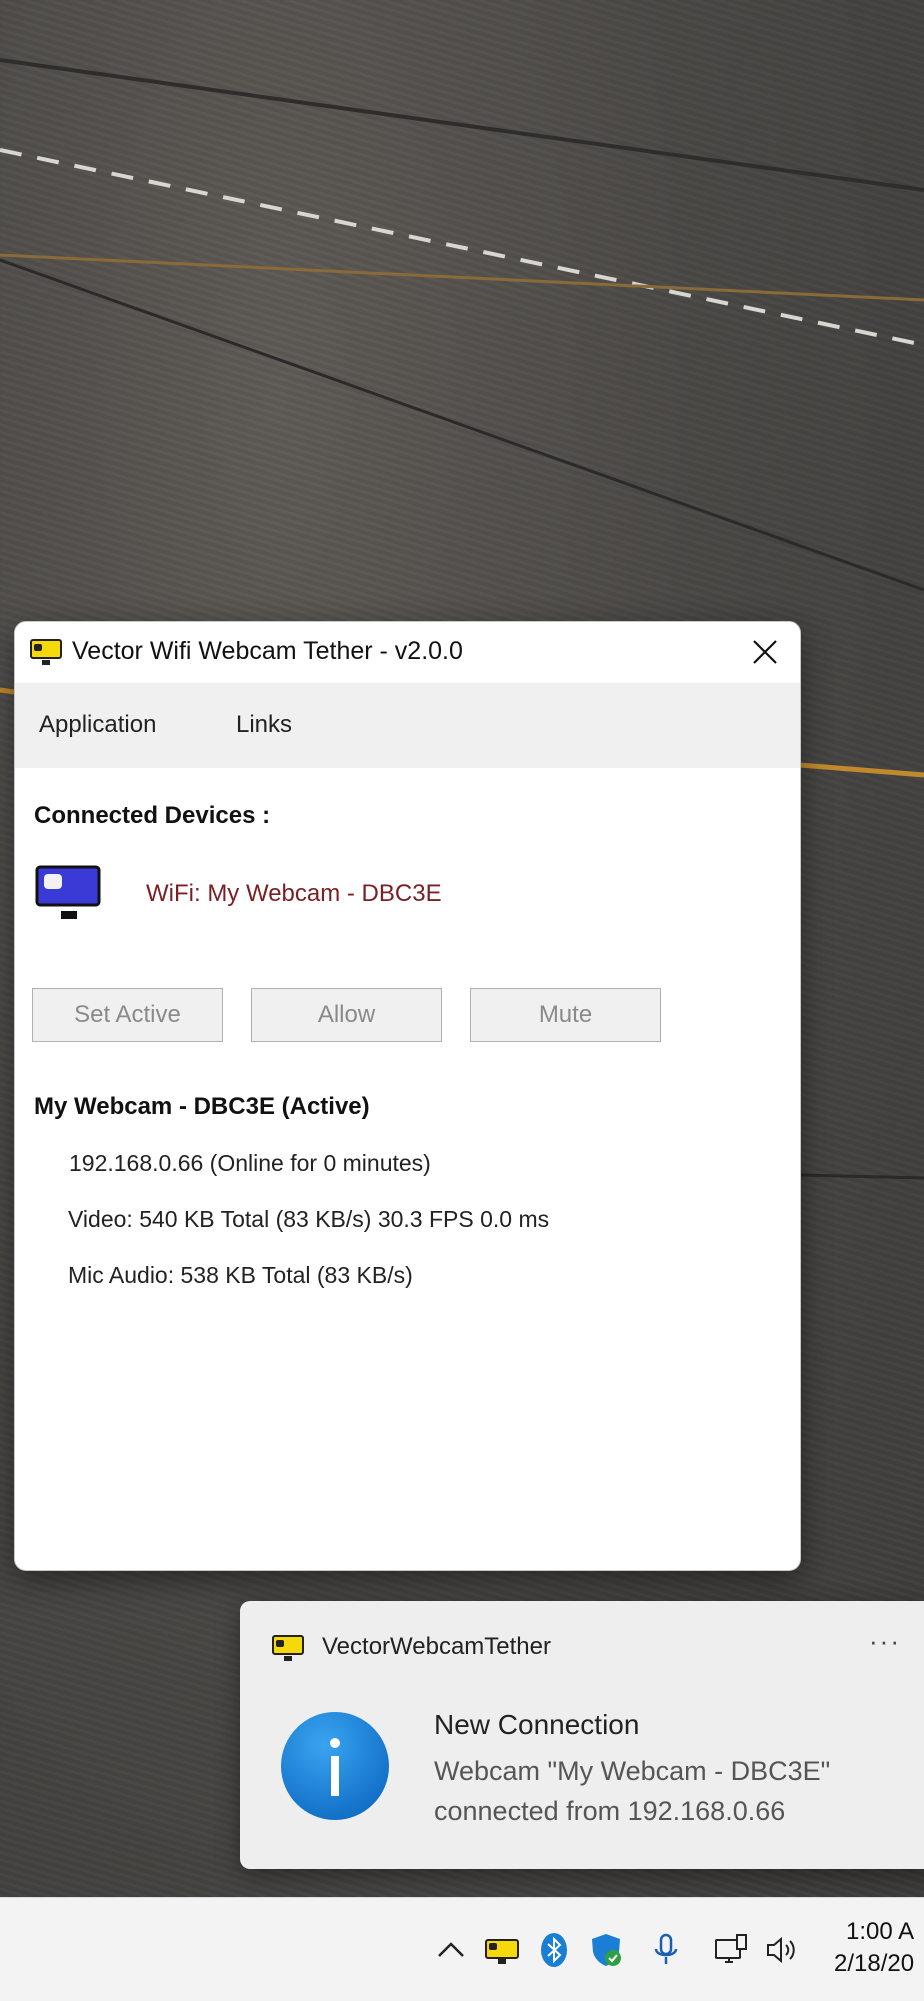 The image size is (924, 2001). Describe the element at coordinates (97, 725) in the screenshot. I see `menu-application: Application` at that location.